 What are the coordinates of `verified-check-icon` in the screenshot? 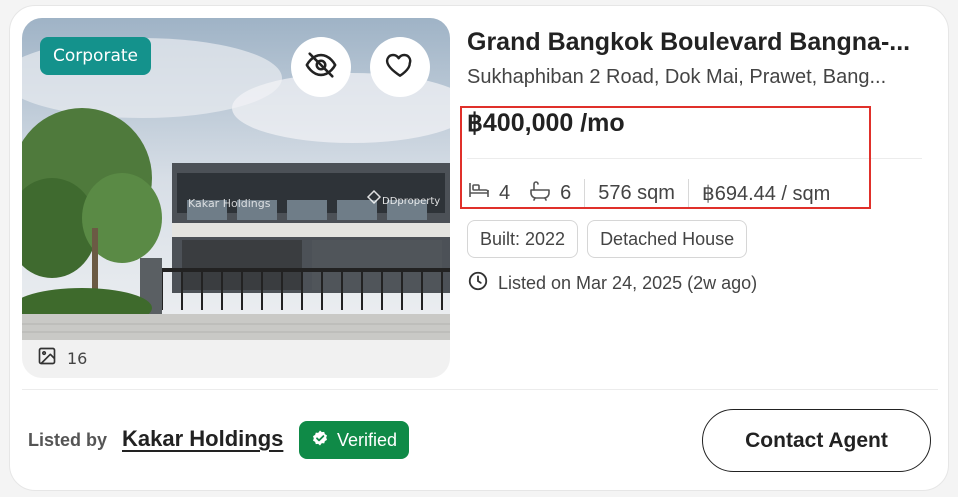 It's located at (320, 440).